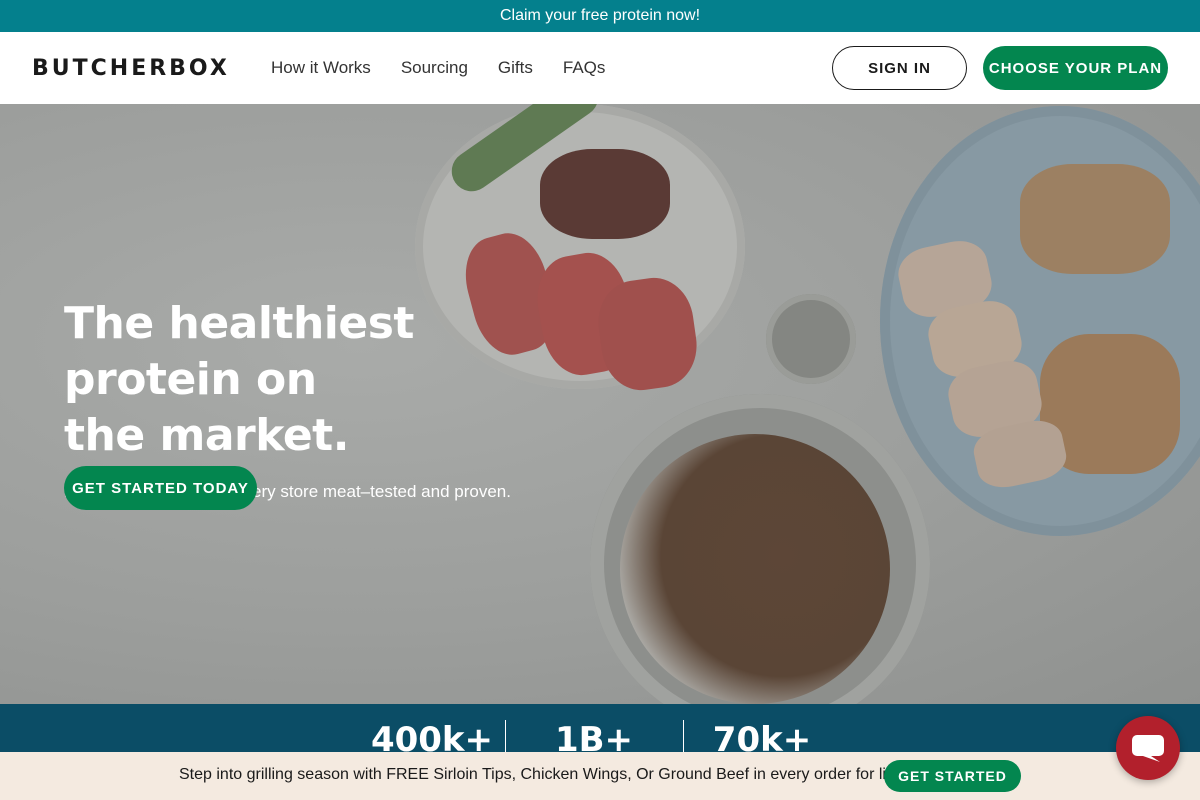  I want to click on chat-bubble-icon, so click(1148, 748).